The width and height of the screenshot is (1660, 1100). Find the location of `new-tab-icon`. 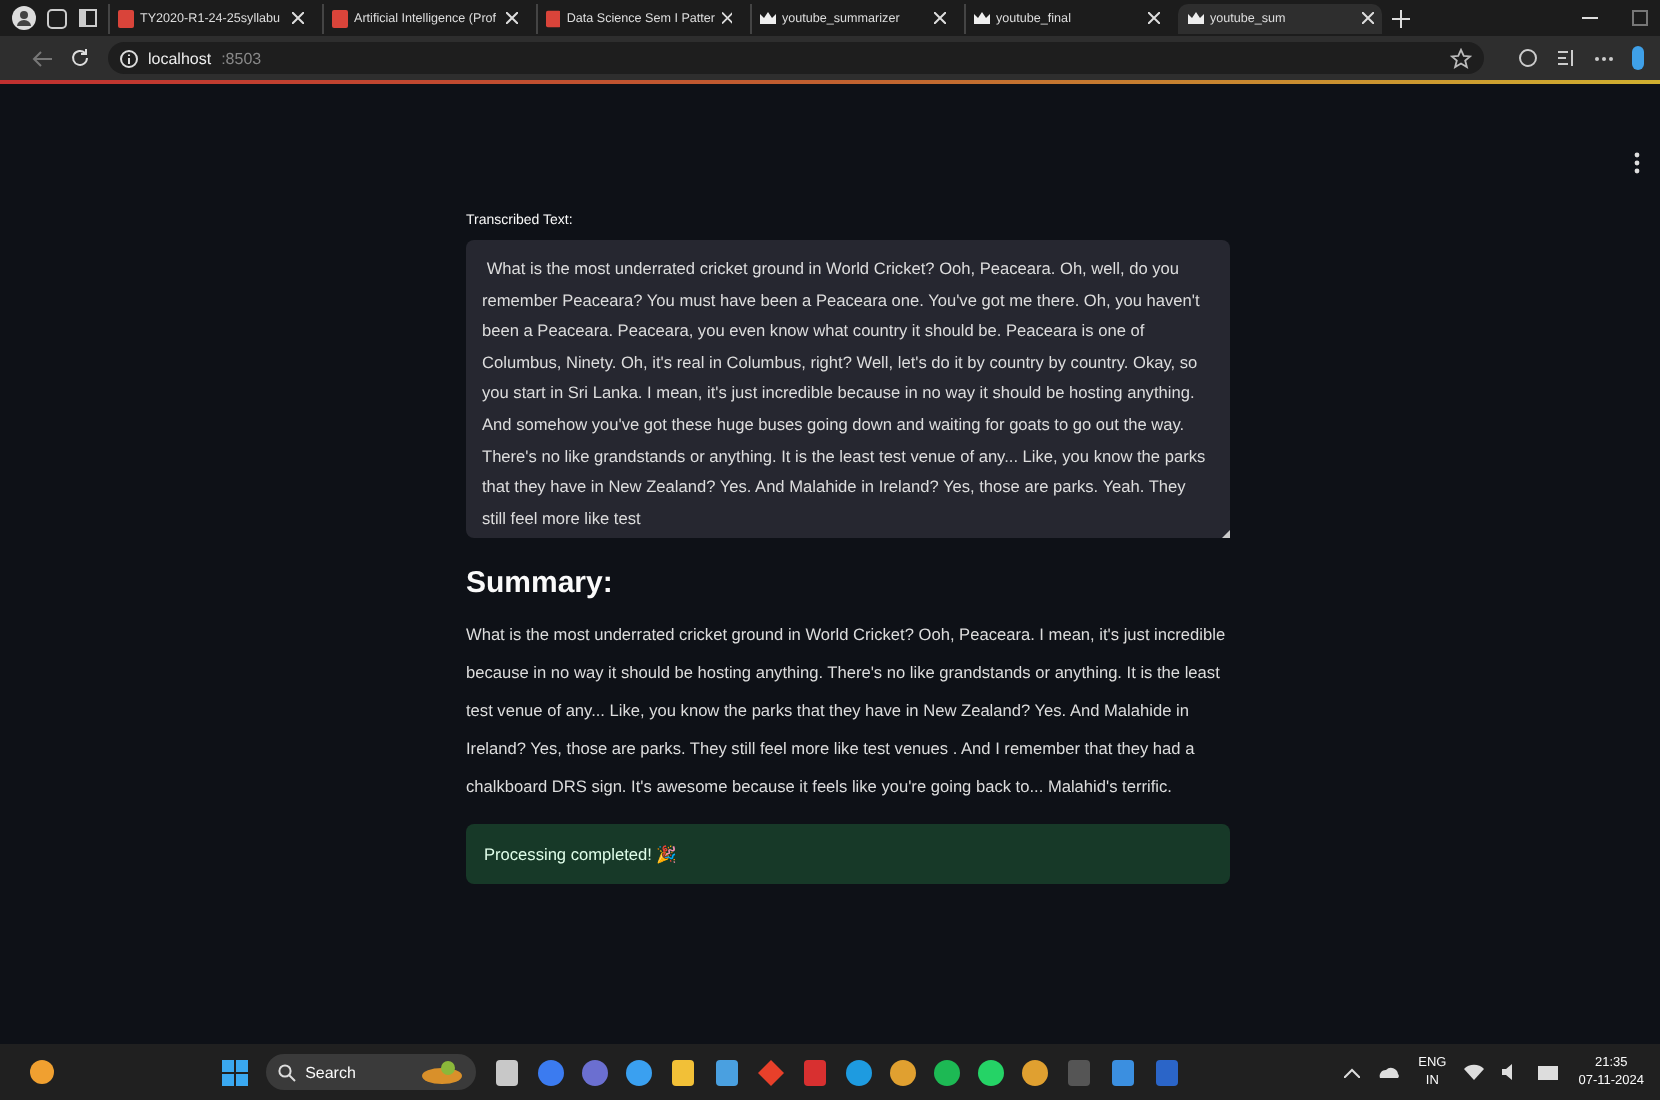

new-tab-icon is located at coordinates (1401, 18).